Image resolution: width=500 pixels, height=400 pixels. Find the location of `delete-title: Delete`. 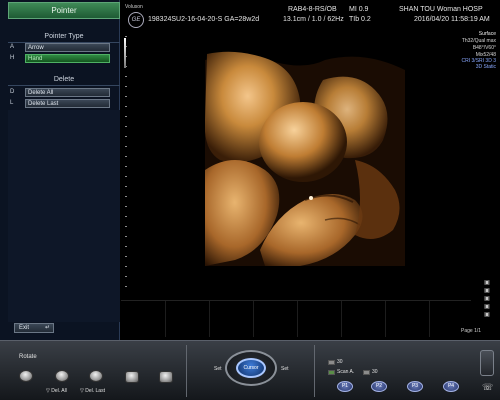

delete-title: Delete is located at coordinates (64, 81).